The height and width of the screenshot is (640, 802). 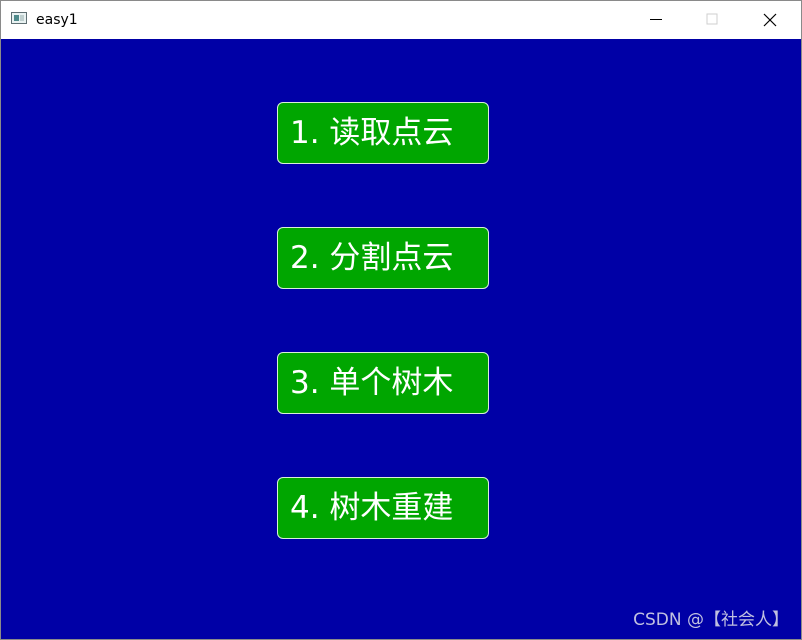 What do you see at coordinates (711, 620) in the screenshot?
I see `watermark: CSDN @【社会人】` at bounding box center [711, 620].